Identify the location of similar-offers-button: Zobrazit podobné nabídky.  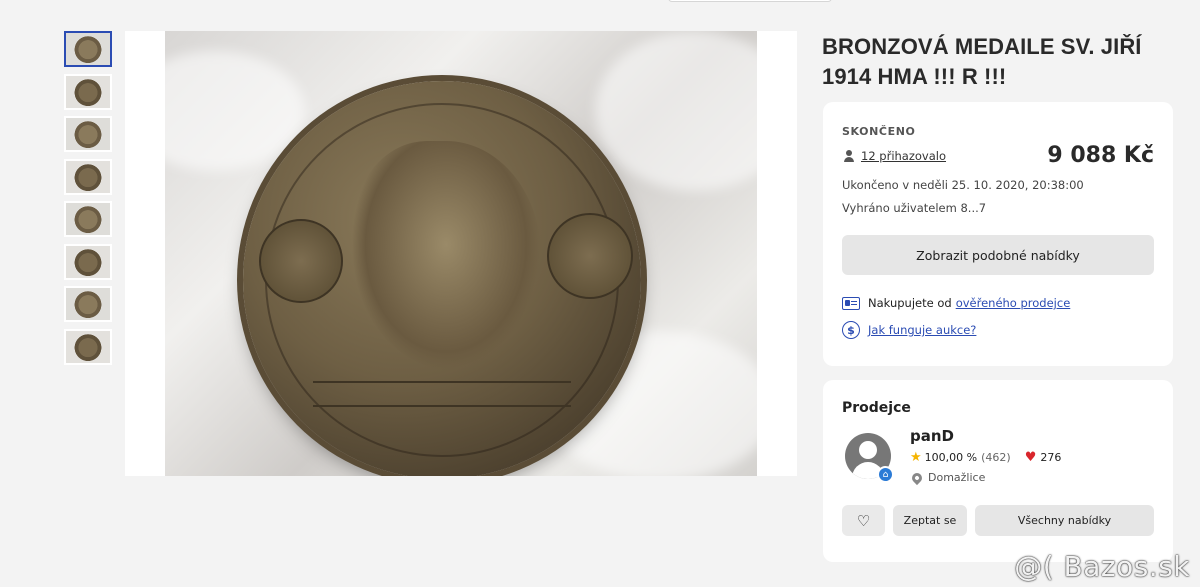
(998, 255).